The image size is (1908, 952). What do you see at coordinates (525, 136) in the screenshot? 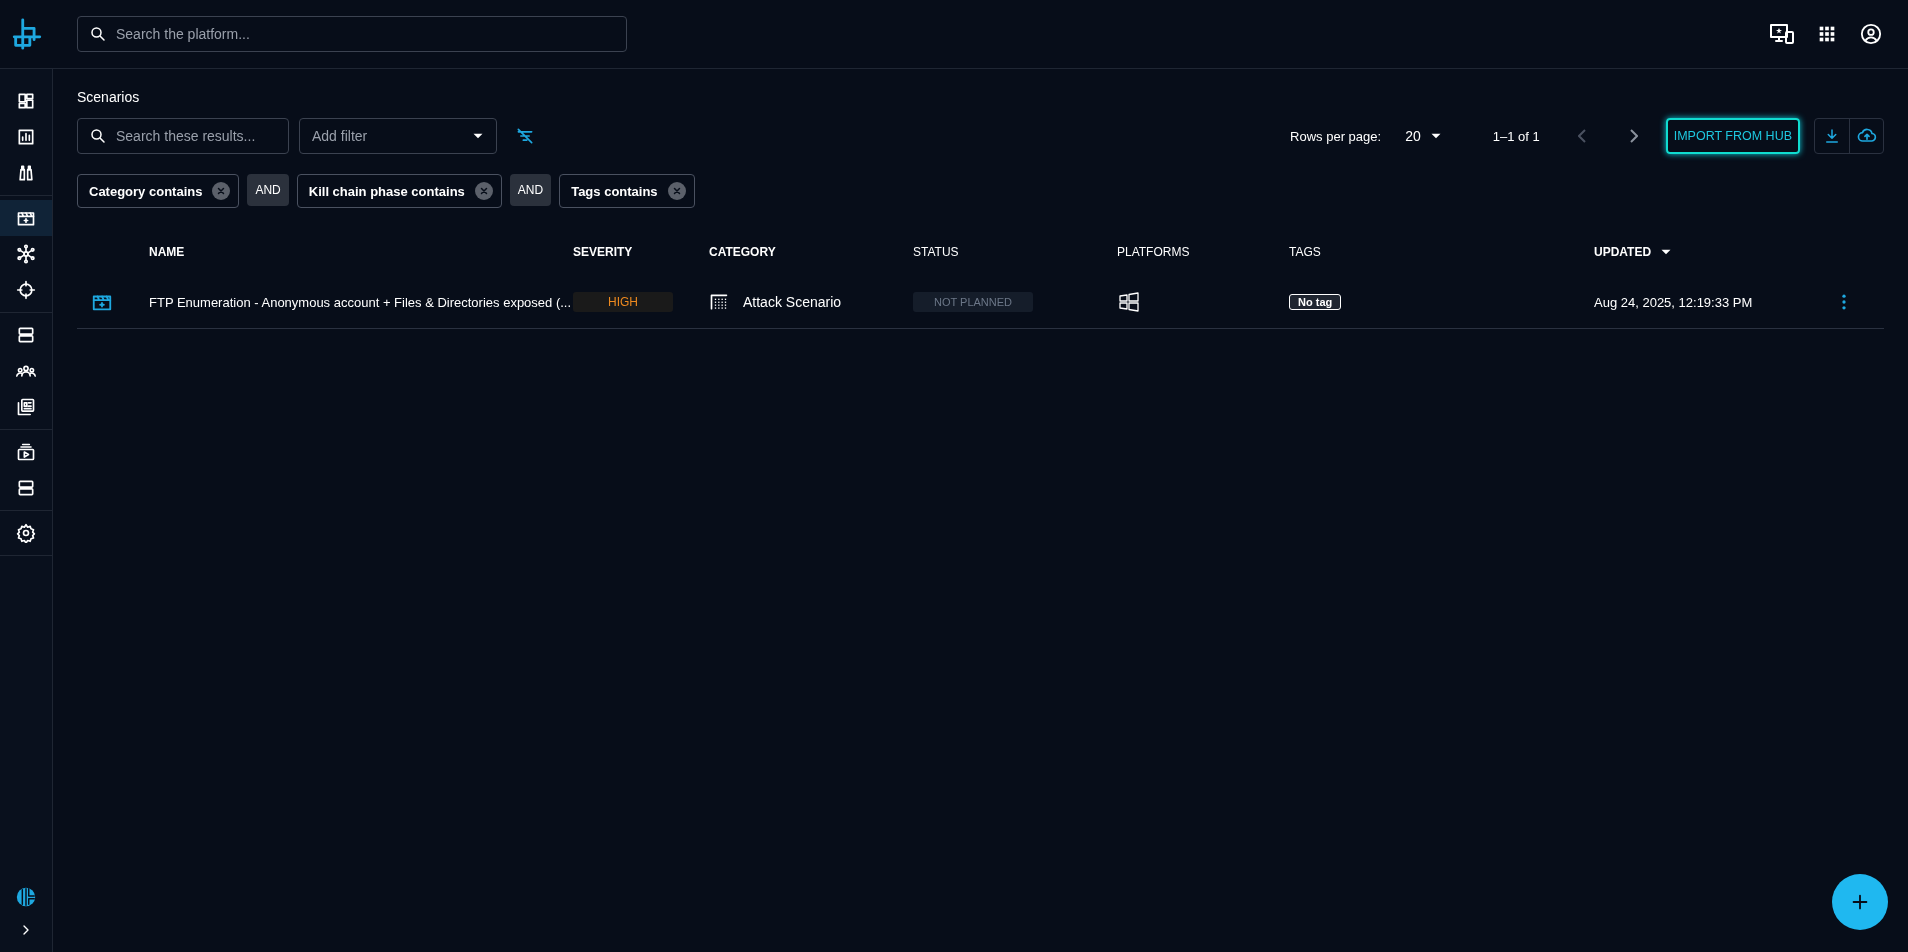
I see `clear-filter-icon` at bounding box center [525, 136].